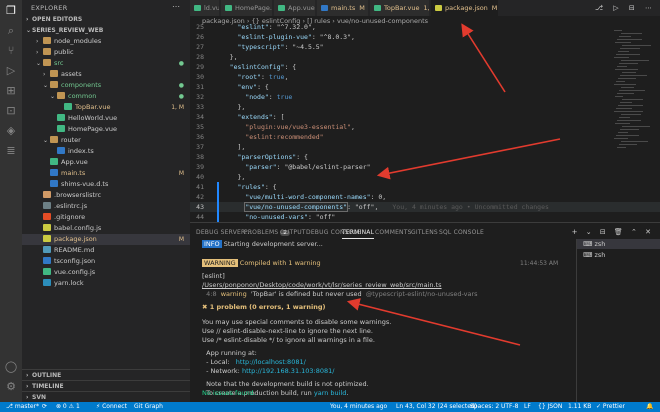 This screenshot has height=412, width=660. Describe the element at coordinates (68, 407) in the screenshot. I see `problems-indicator: ⊗ 0 ⚠ 1` at that location.